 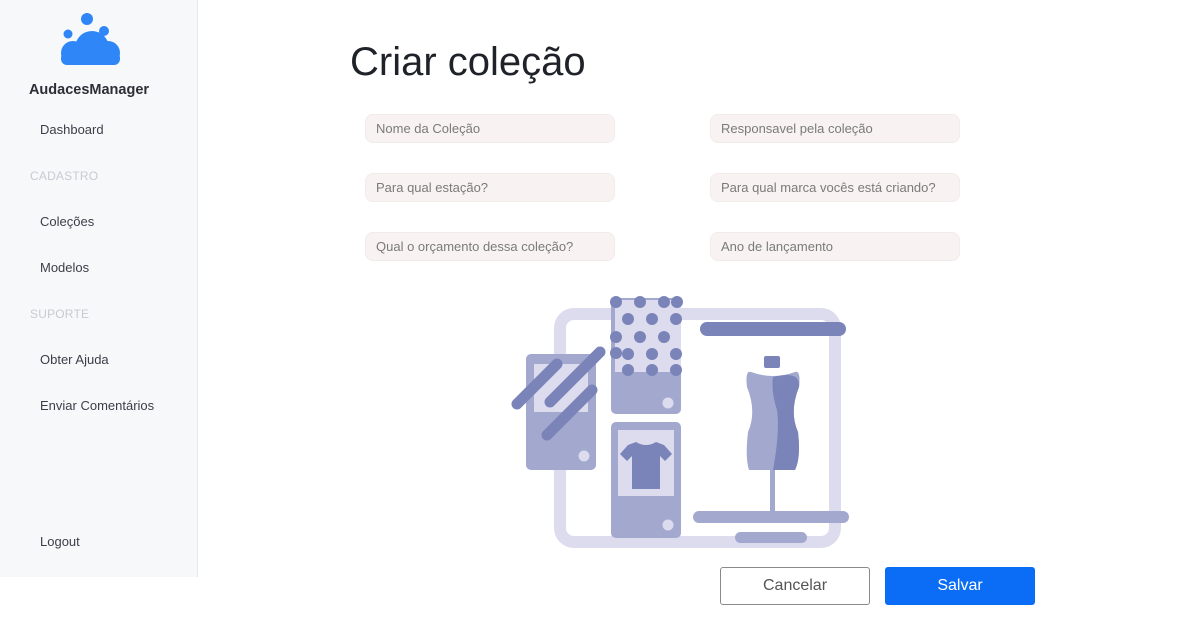 I want to click on responsavel-input, so click(x=835, y=128).